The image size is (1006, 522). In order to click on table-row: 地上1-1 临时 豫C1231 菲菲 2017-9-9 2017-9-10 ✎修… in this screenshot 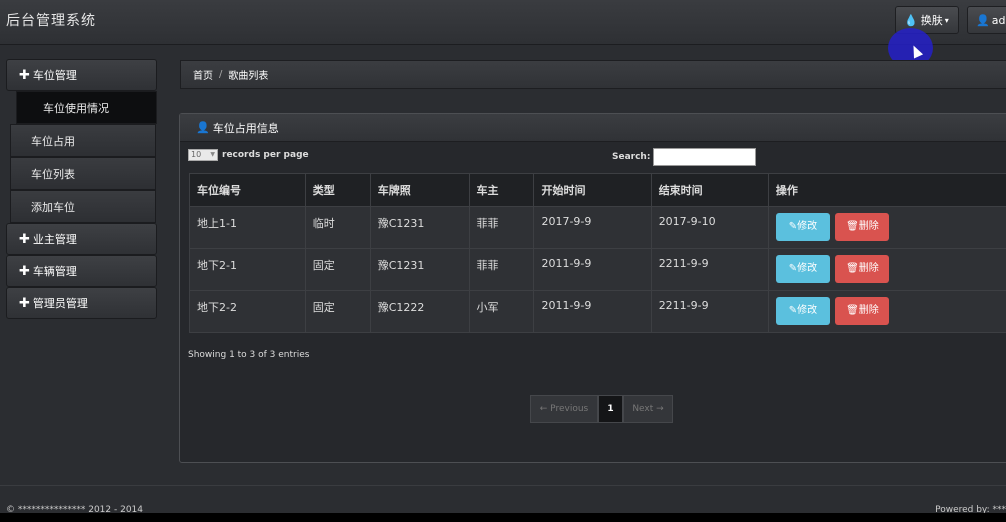, I will do `click(597, 227)`.